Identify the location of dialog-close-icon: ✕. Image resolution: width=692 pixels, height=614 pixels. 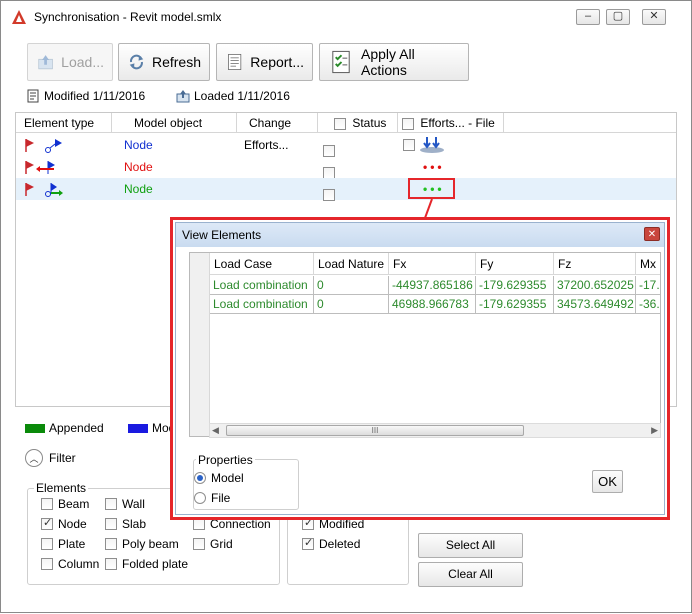
(652, 234).